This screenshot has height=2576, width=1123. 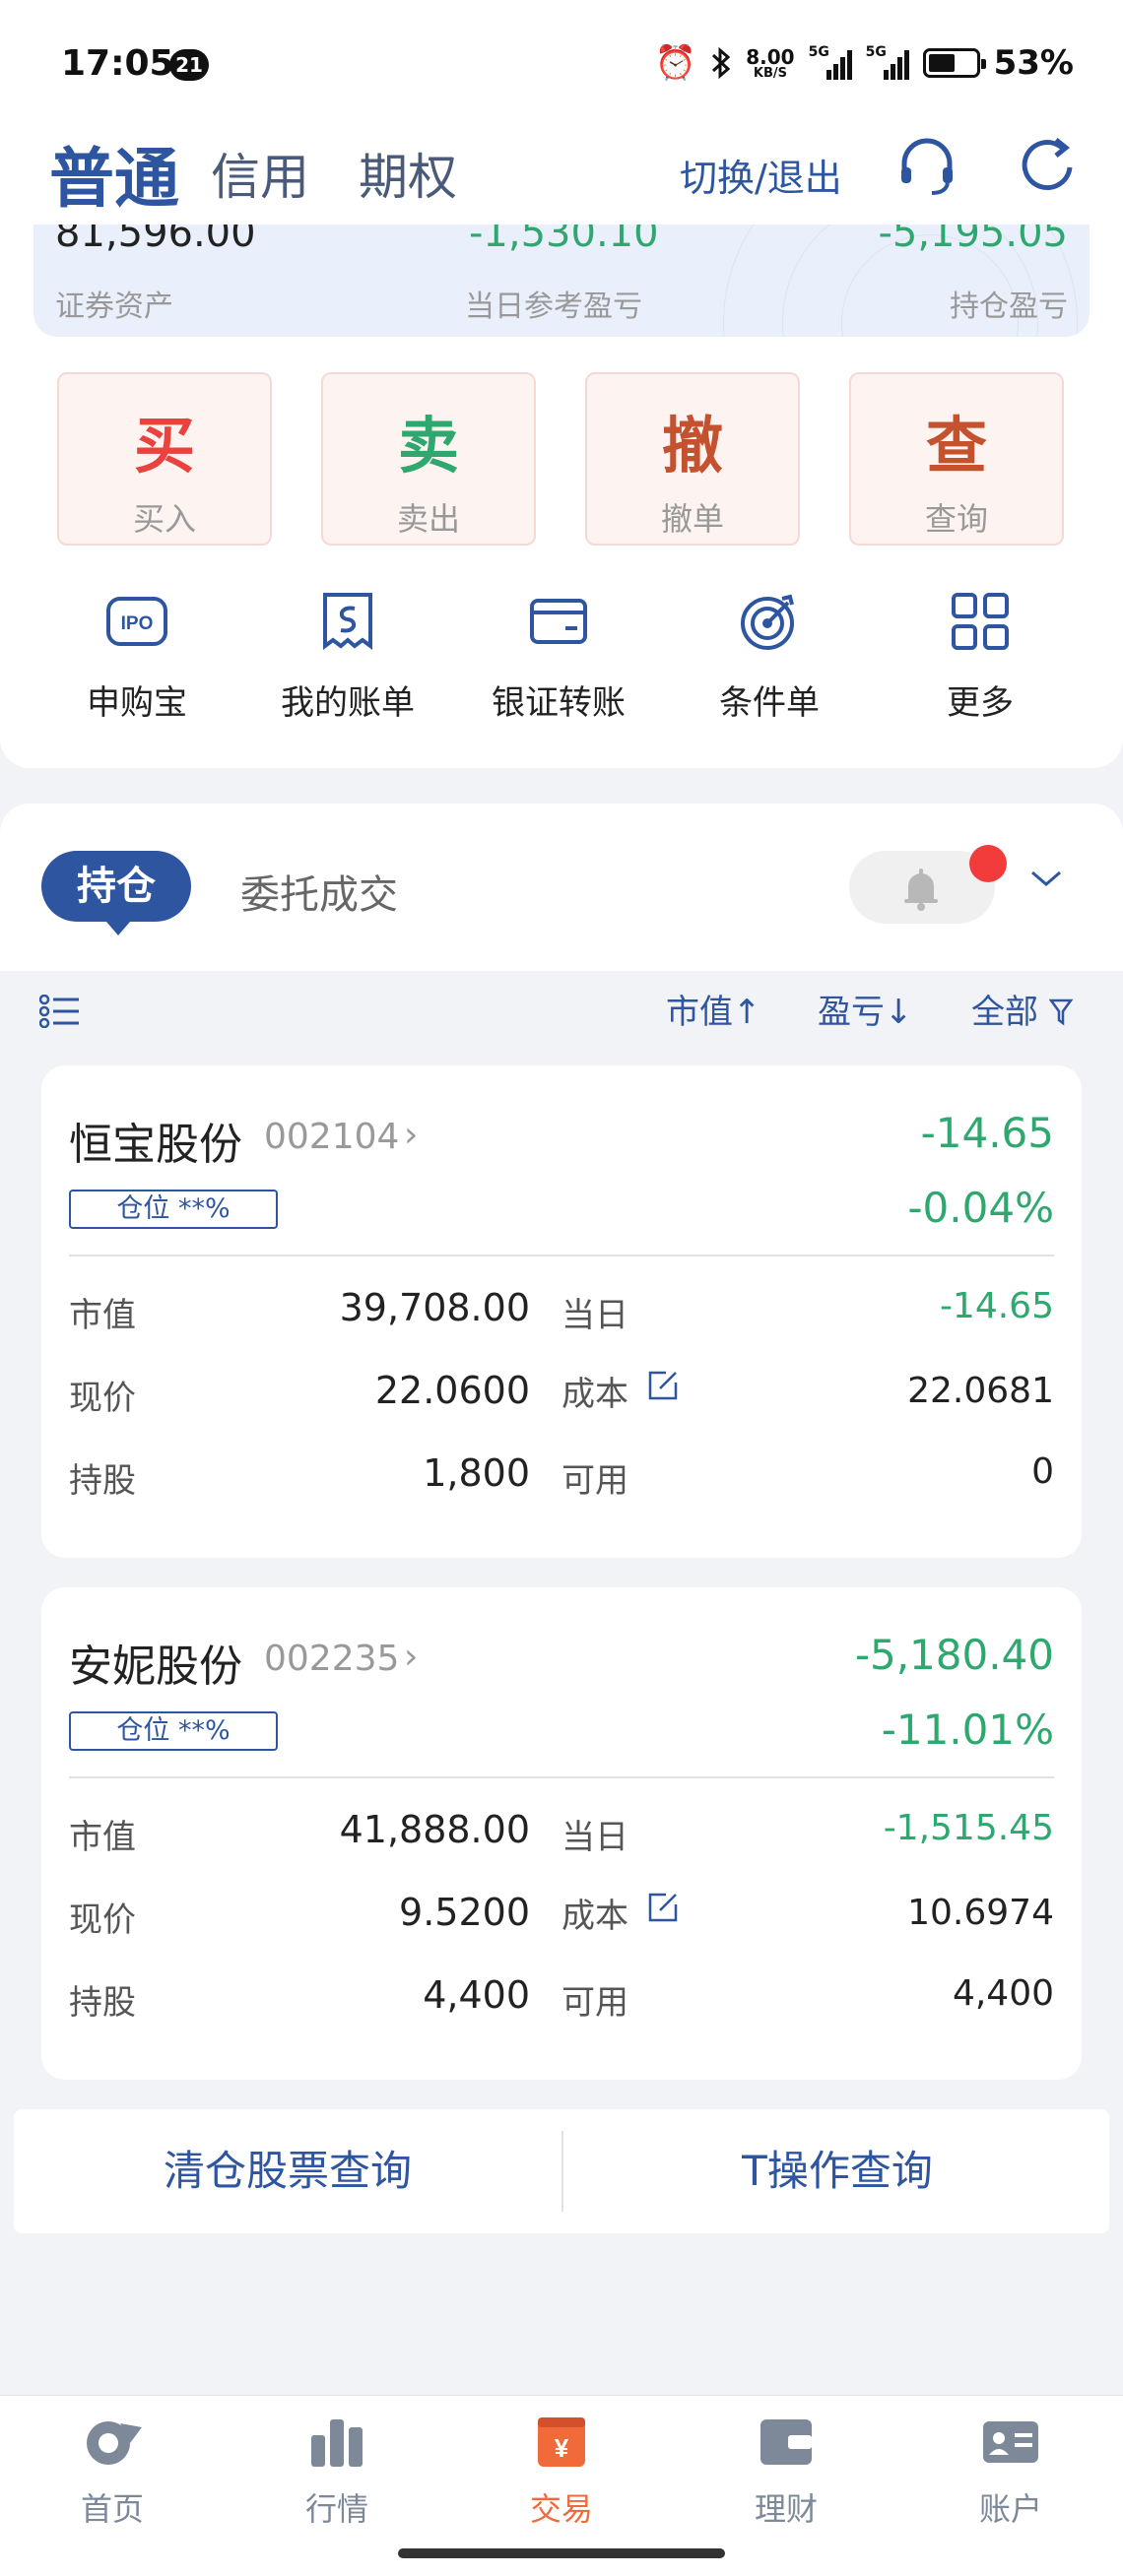 What do you see at coordinates (561, 1255) in the screenshot?
I see `divider` at bounding box center [561, 1255].